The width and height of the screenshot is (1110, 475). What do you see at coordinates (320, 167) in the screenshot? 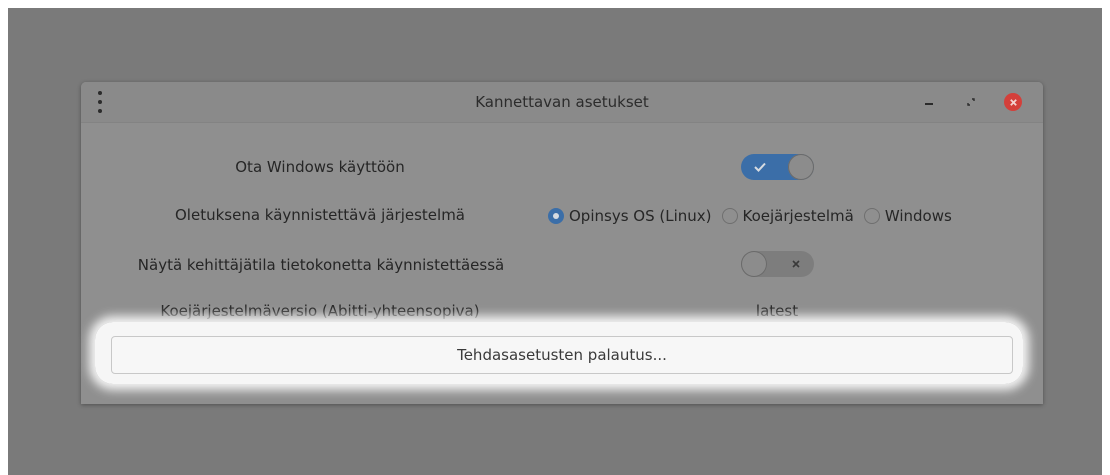
I see `enable-windows-label: Ota Windows käyttöön` at bounding box center [320, 167].